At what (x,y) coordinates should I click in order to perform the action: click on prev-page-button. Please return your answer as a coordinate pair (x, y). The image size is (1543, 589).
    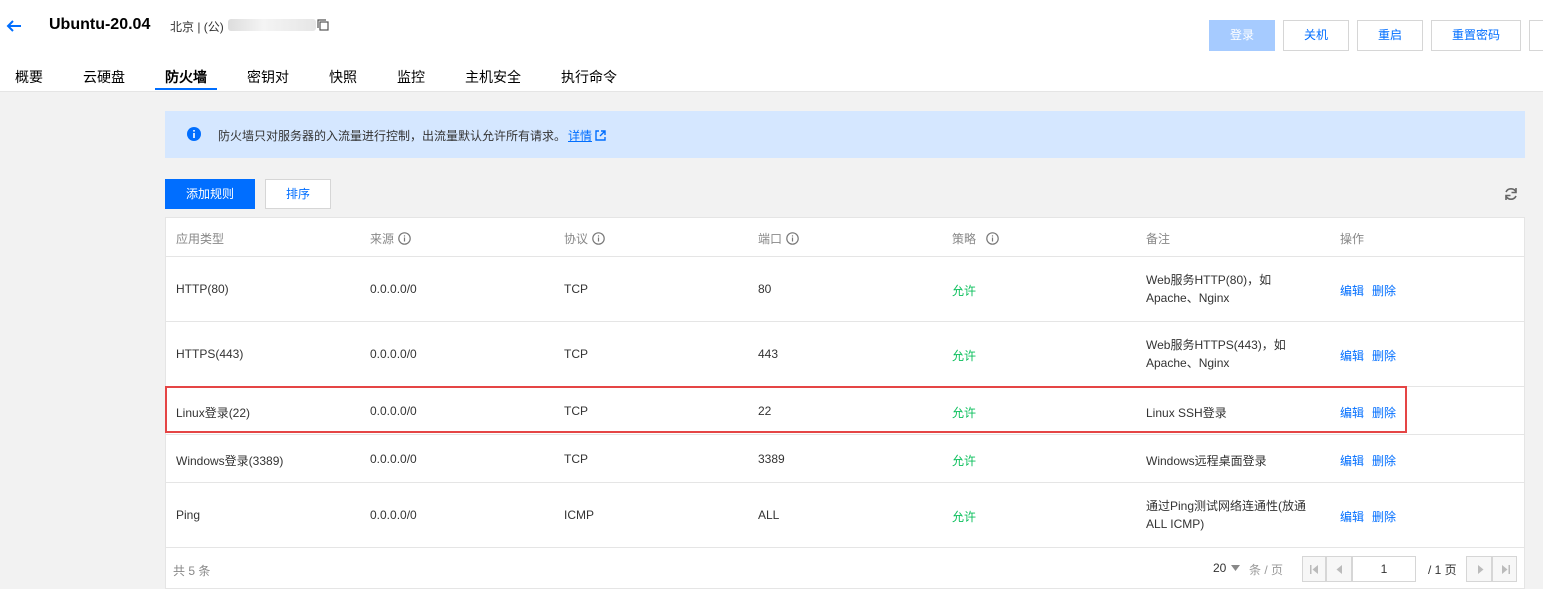
    Looking at the image, I should click on (1339, 569).